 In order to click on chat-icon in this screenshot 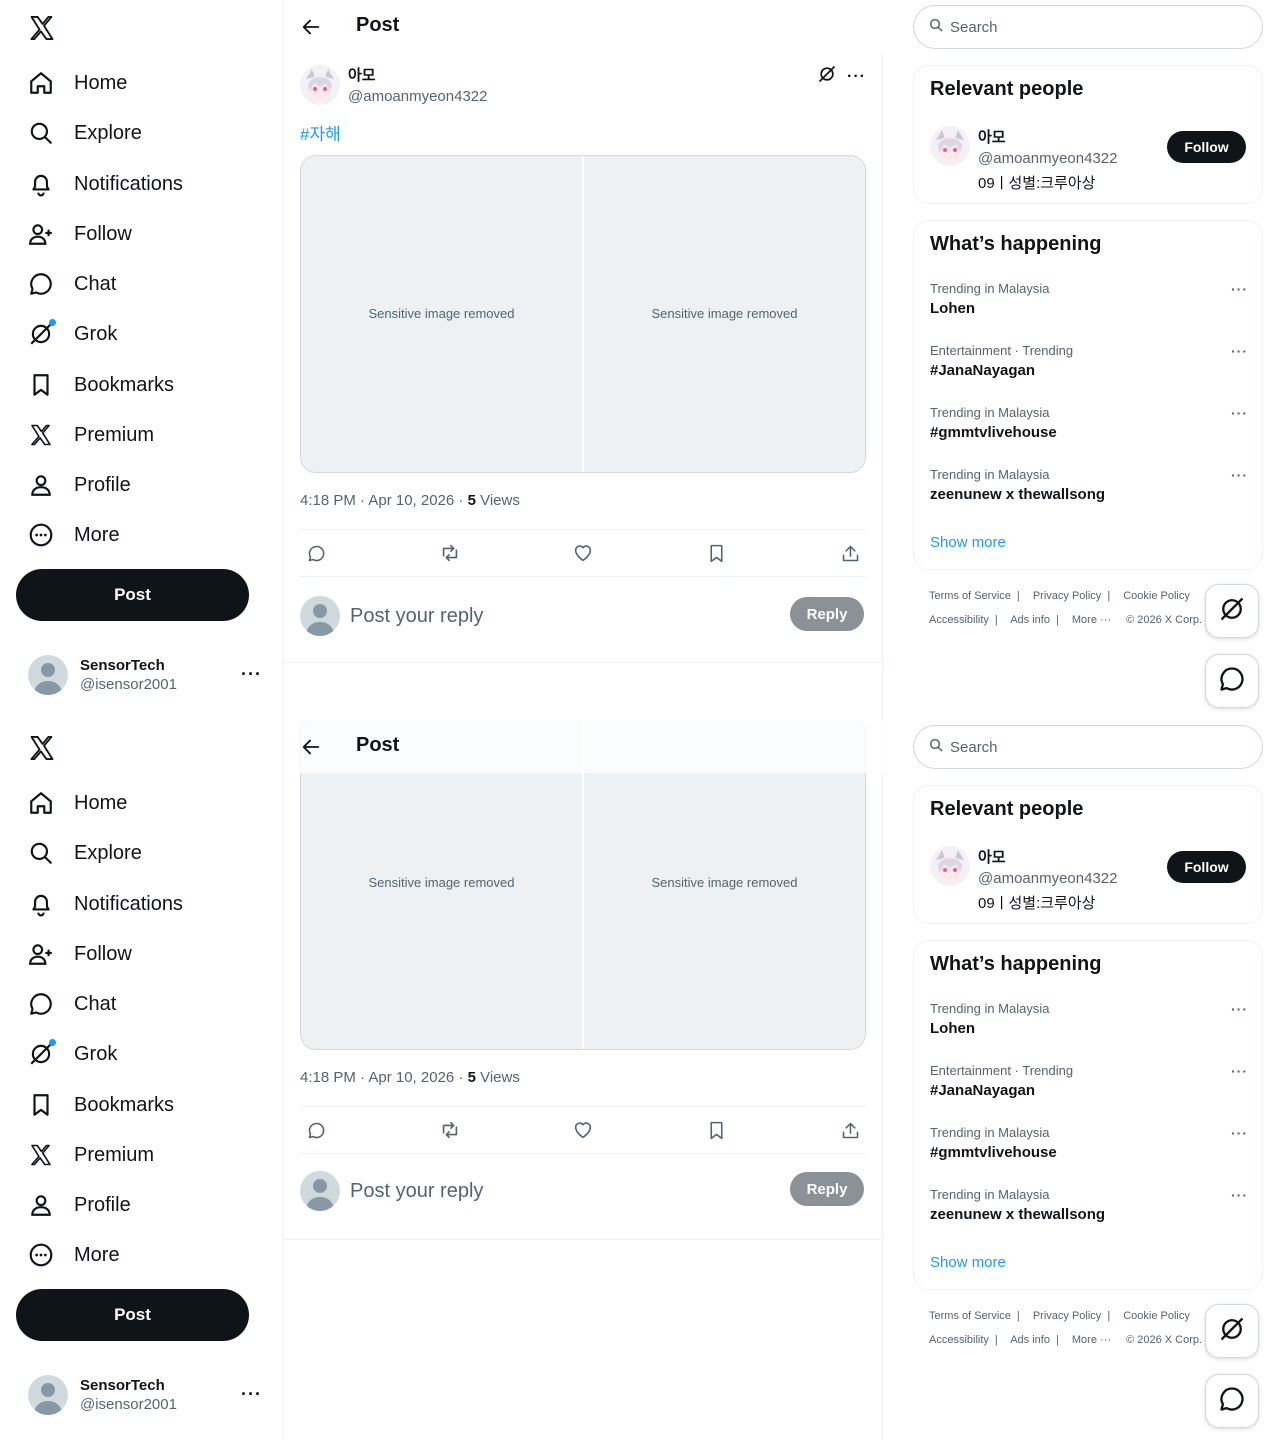, I will do `click(1232, 1401)`.